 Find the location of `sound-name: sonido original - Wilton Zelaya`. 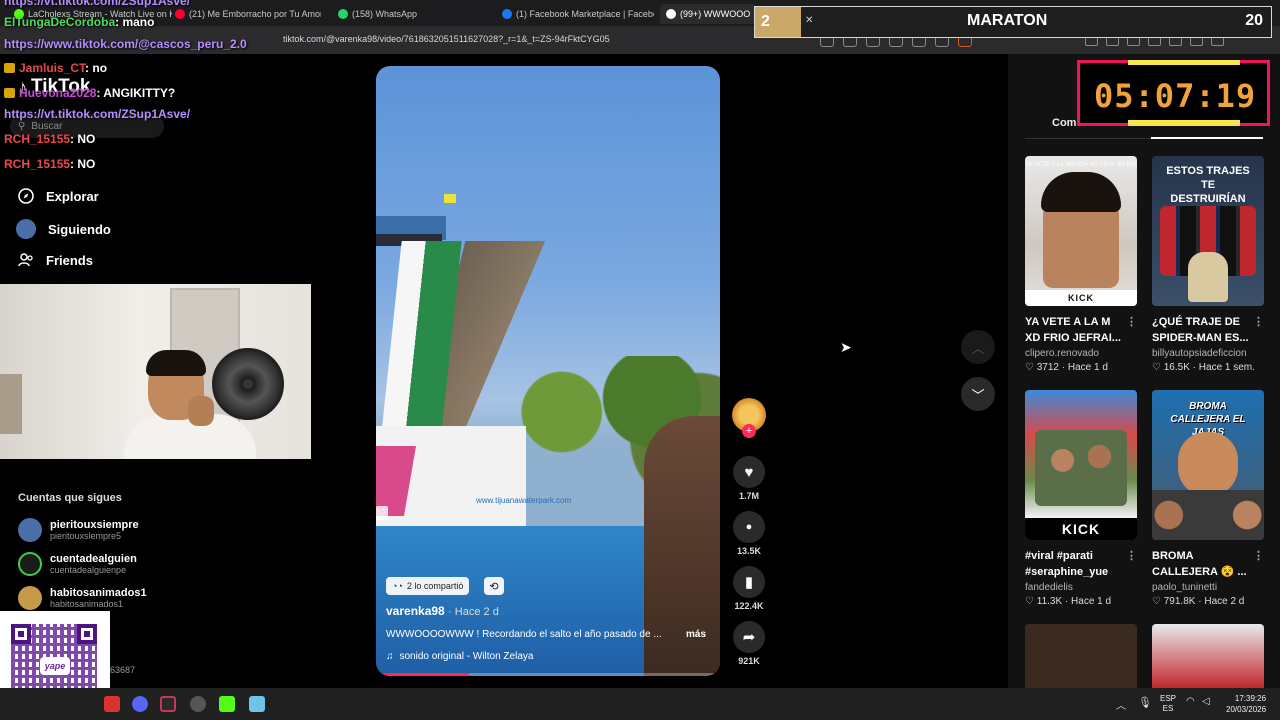

sound-name: sonido original - Wilton Zelaya is located at coordinates (466, 656).